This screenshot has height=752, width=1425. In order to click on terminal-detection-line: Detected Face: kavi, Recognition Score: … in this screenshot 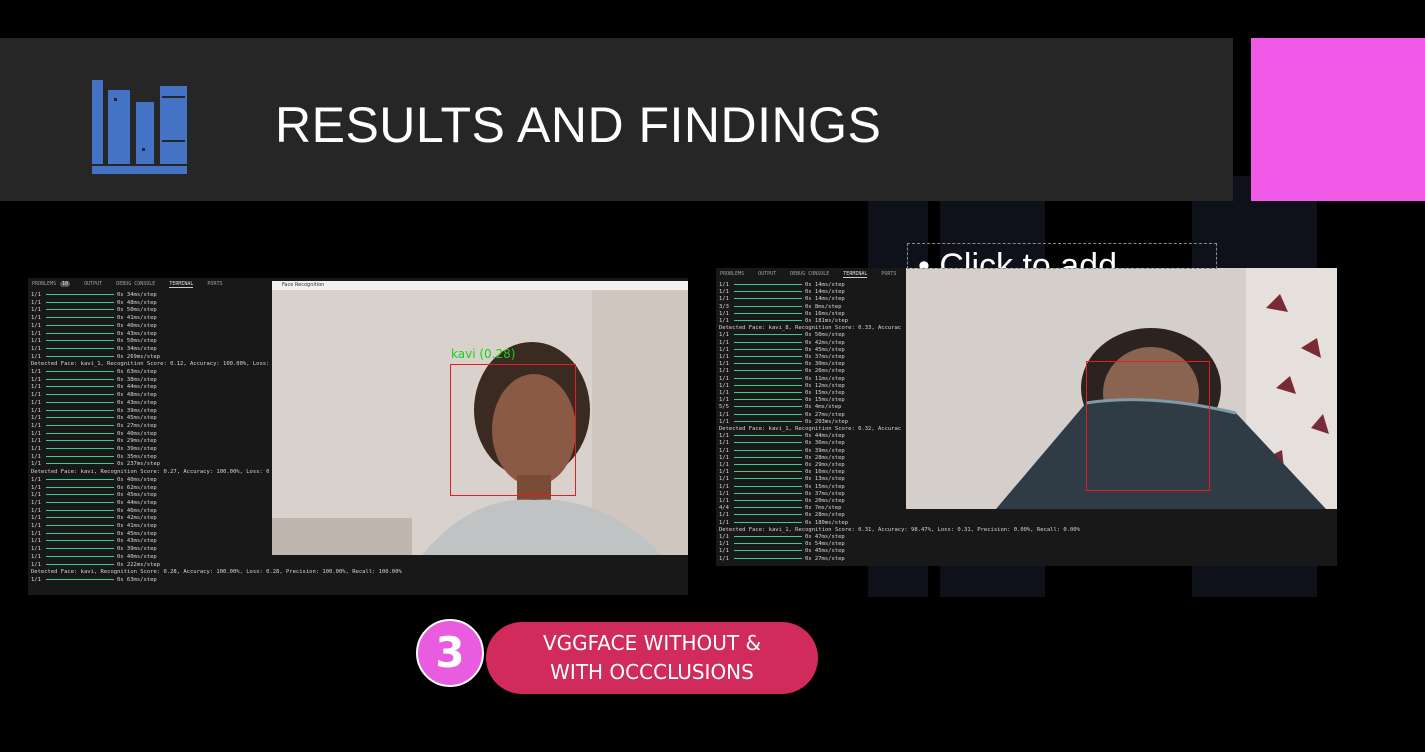, I will do `click(150, 472)`.